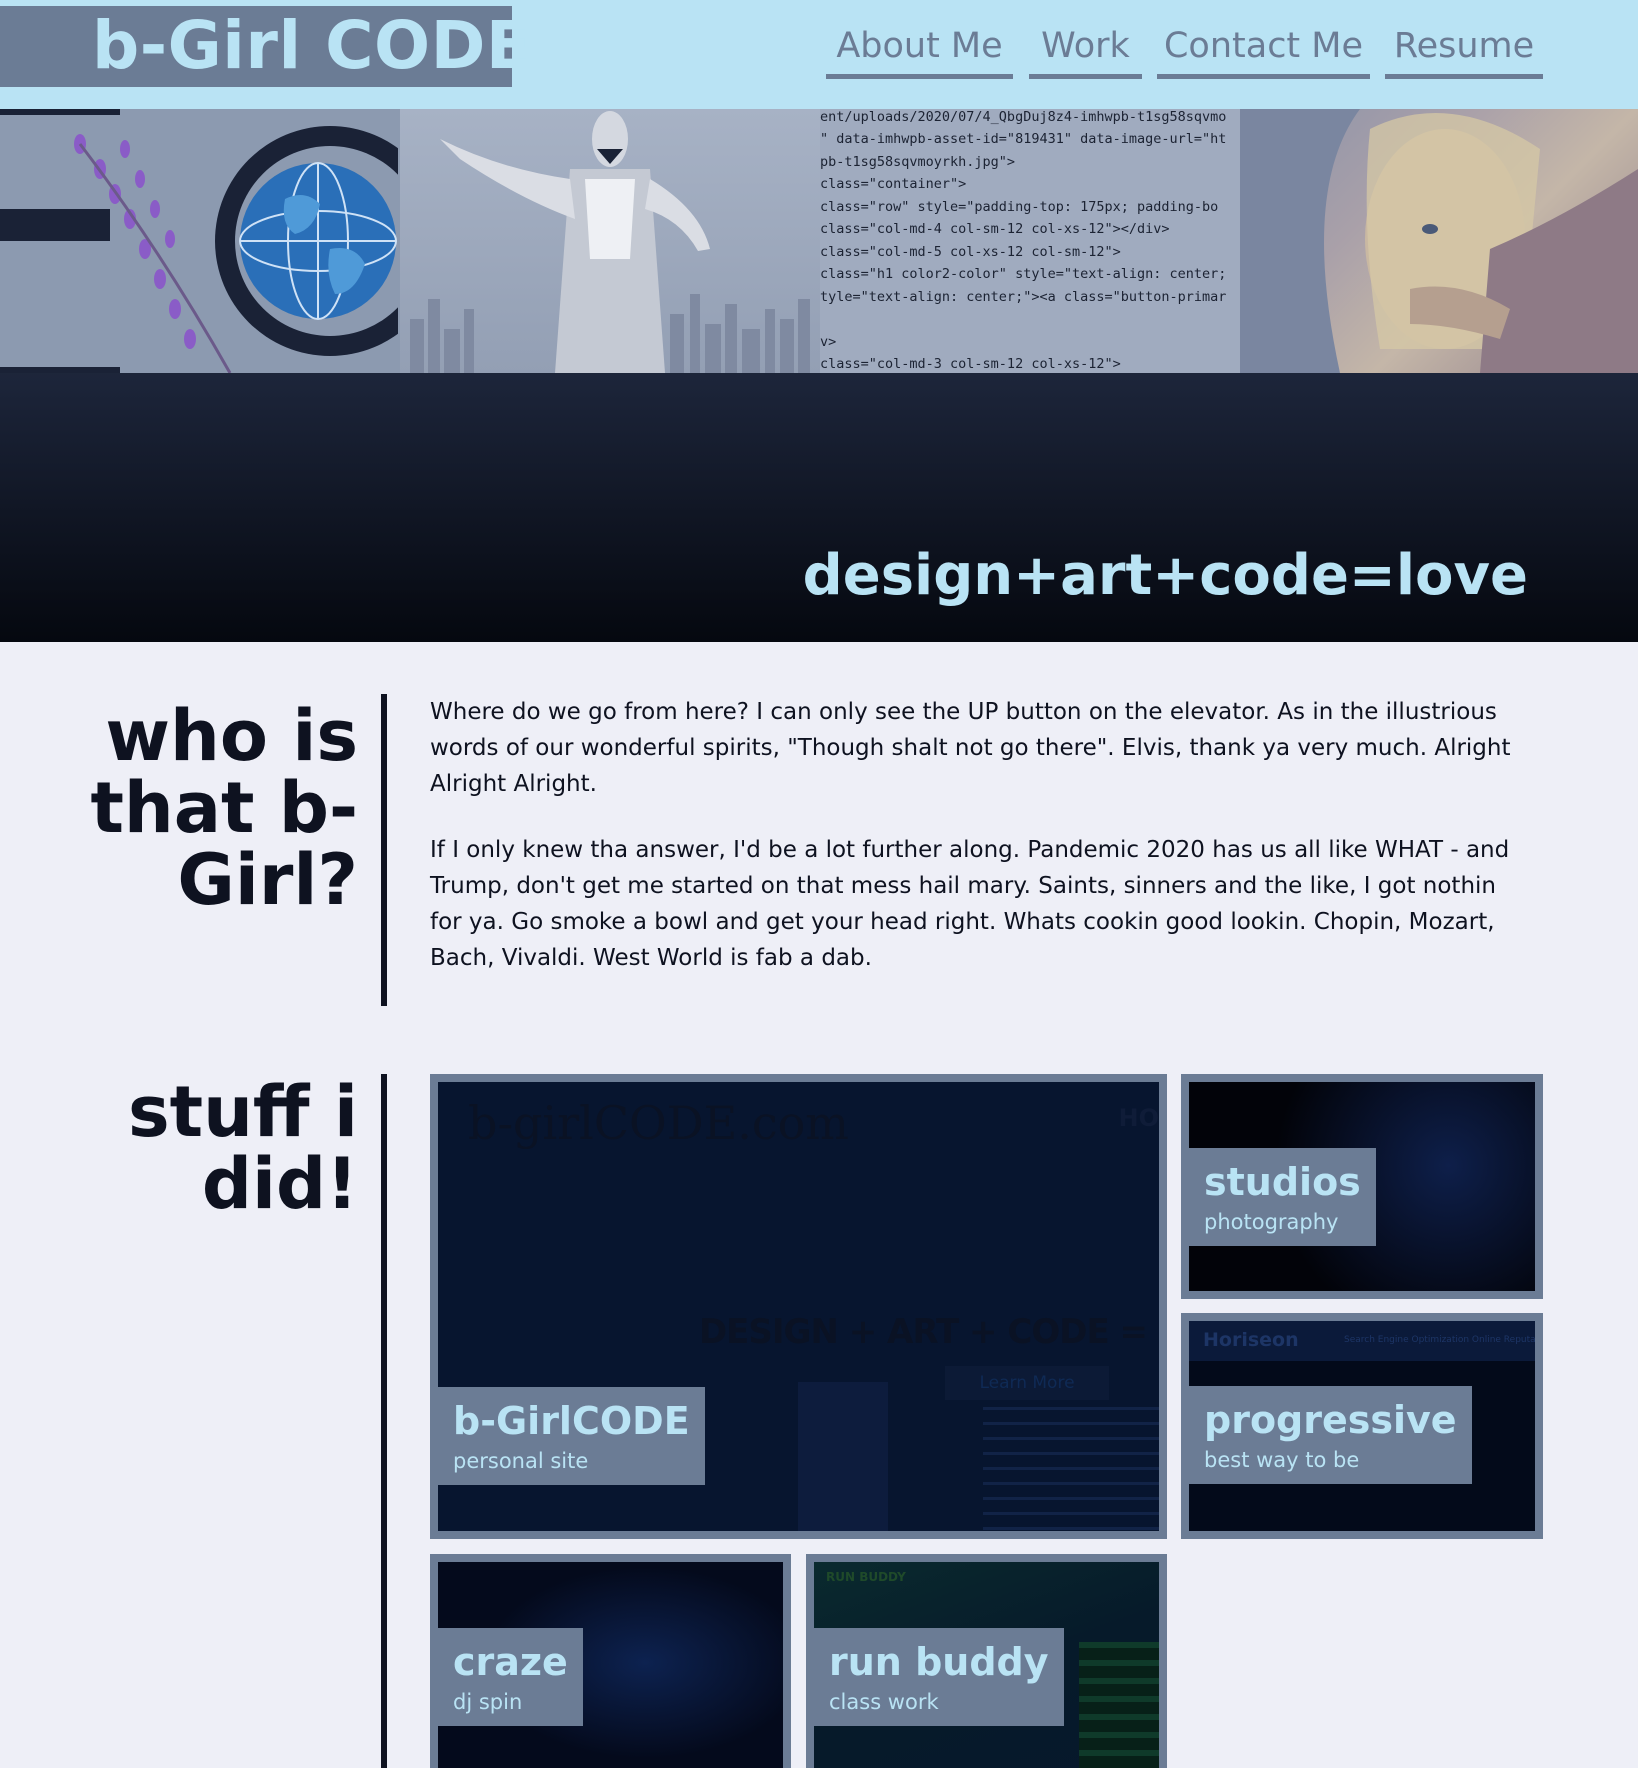 This screenshot has width=1638, height=1768. Describe the element at coordinates (923, 1332) in the screenshot. I see `preview-heading: DESIGN + ART + CODE =` at that location.